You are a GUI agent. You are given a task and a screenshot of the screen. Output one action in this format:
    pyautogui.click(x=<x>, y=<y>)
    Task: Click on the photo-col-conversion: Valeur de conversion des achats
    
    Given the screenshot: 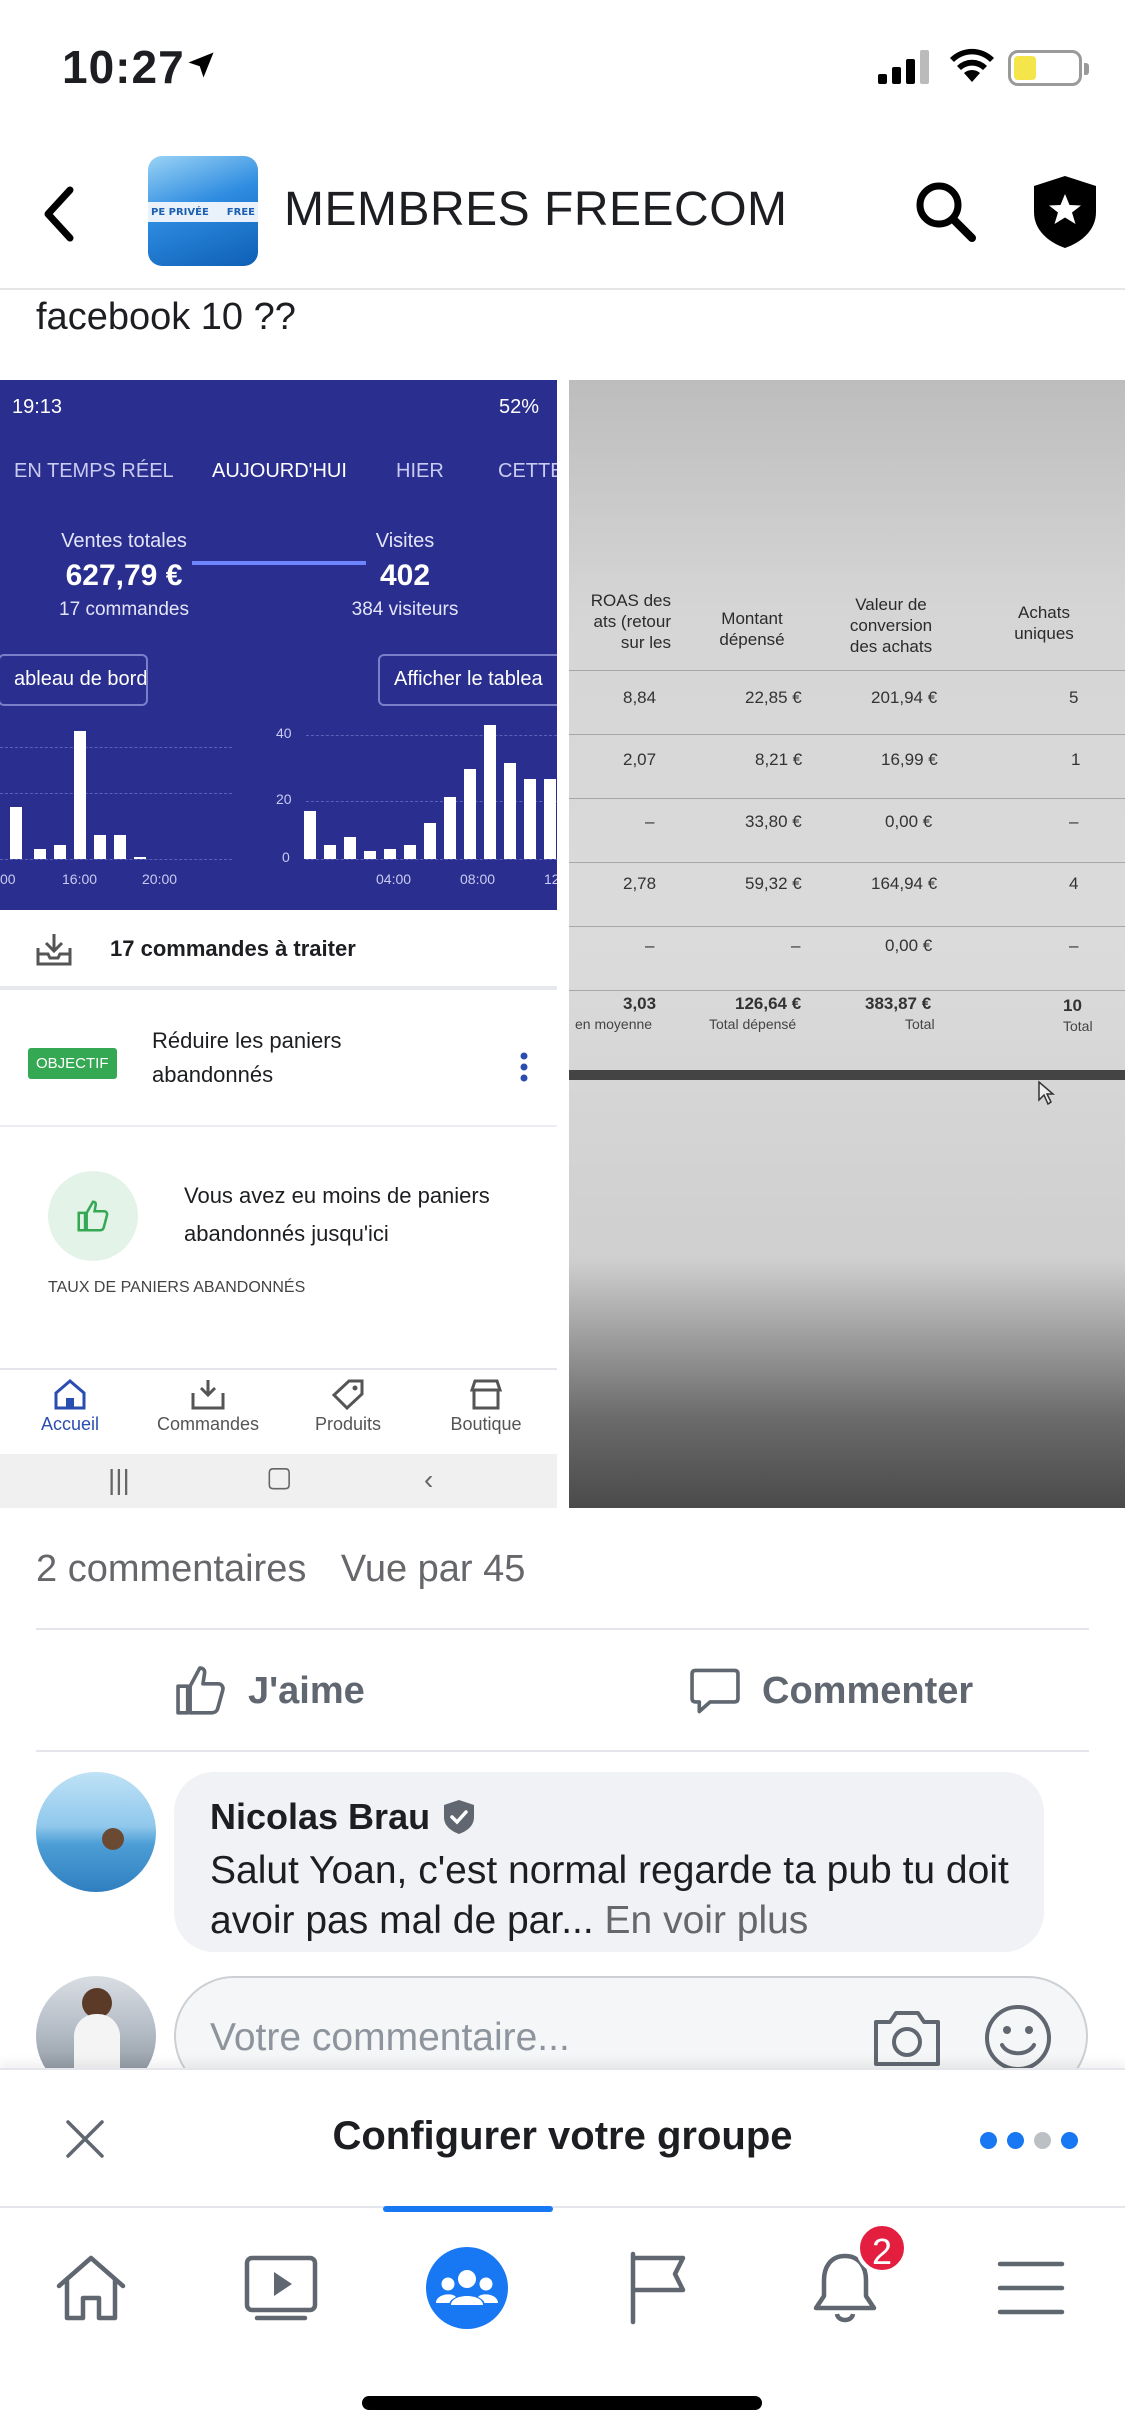 What is the action you would take?
    pyautogui.click(x=891, y=625)
    